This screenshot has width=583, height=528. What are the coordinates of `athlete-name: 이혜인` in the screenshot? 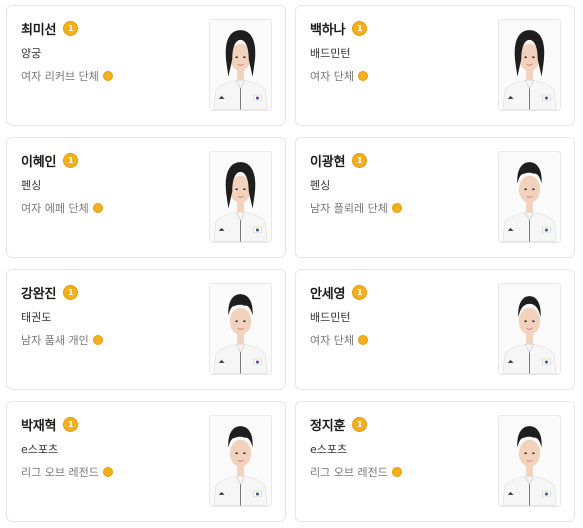 It's located at (38, 160).